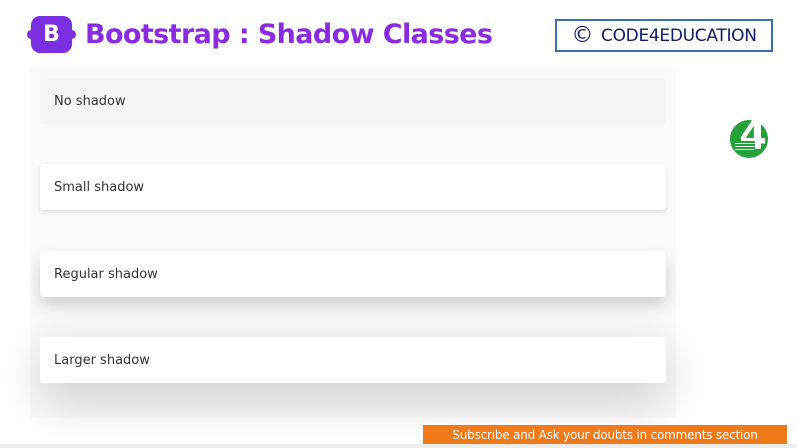 The height and width of the screenshot is (448, 797). Describe the element at coordinates (582, 35) in the screenshot. I see `copyright-icon: ©` at that location.